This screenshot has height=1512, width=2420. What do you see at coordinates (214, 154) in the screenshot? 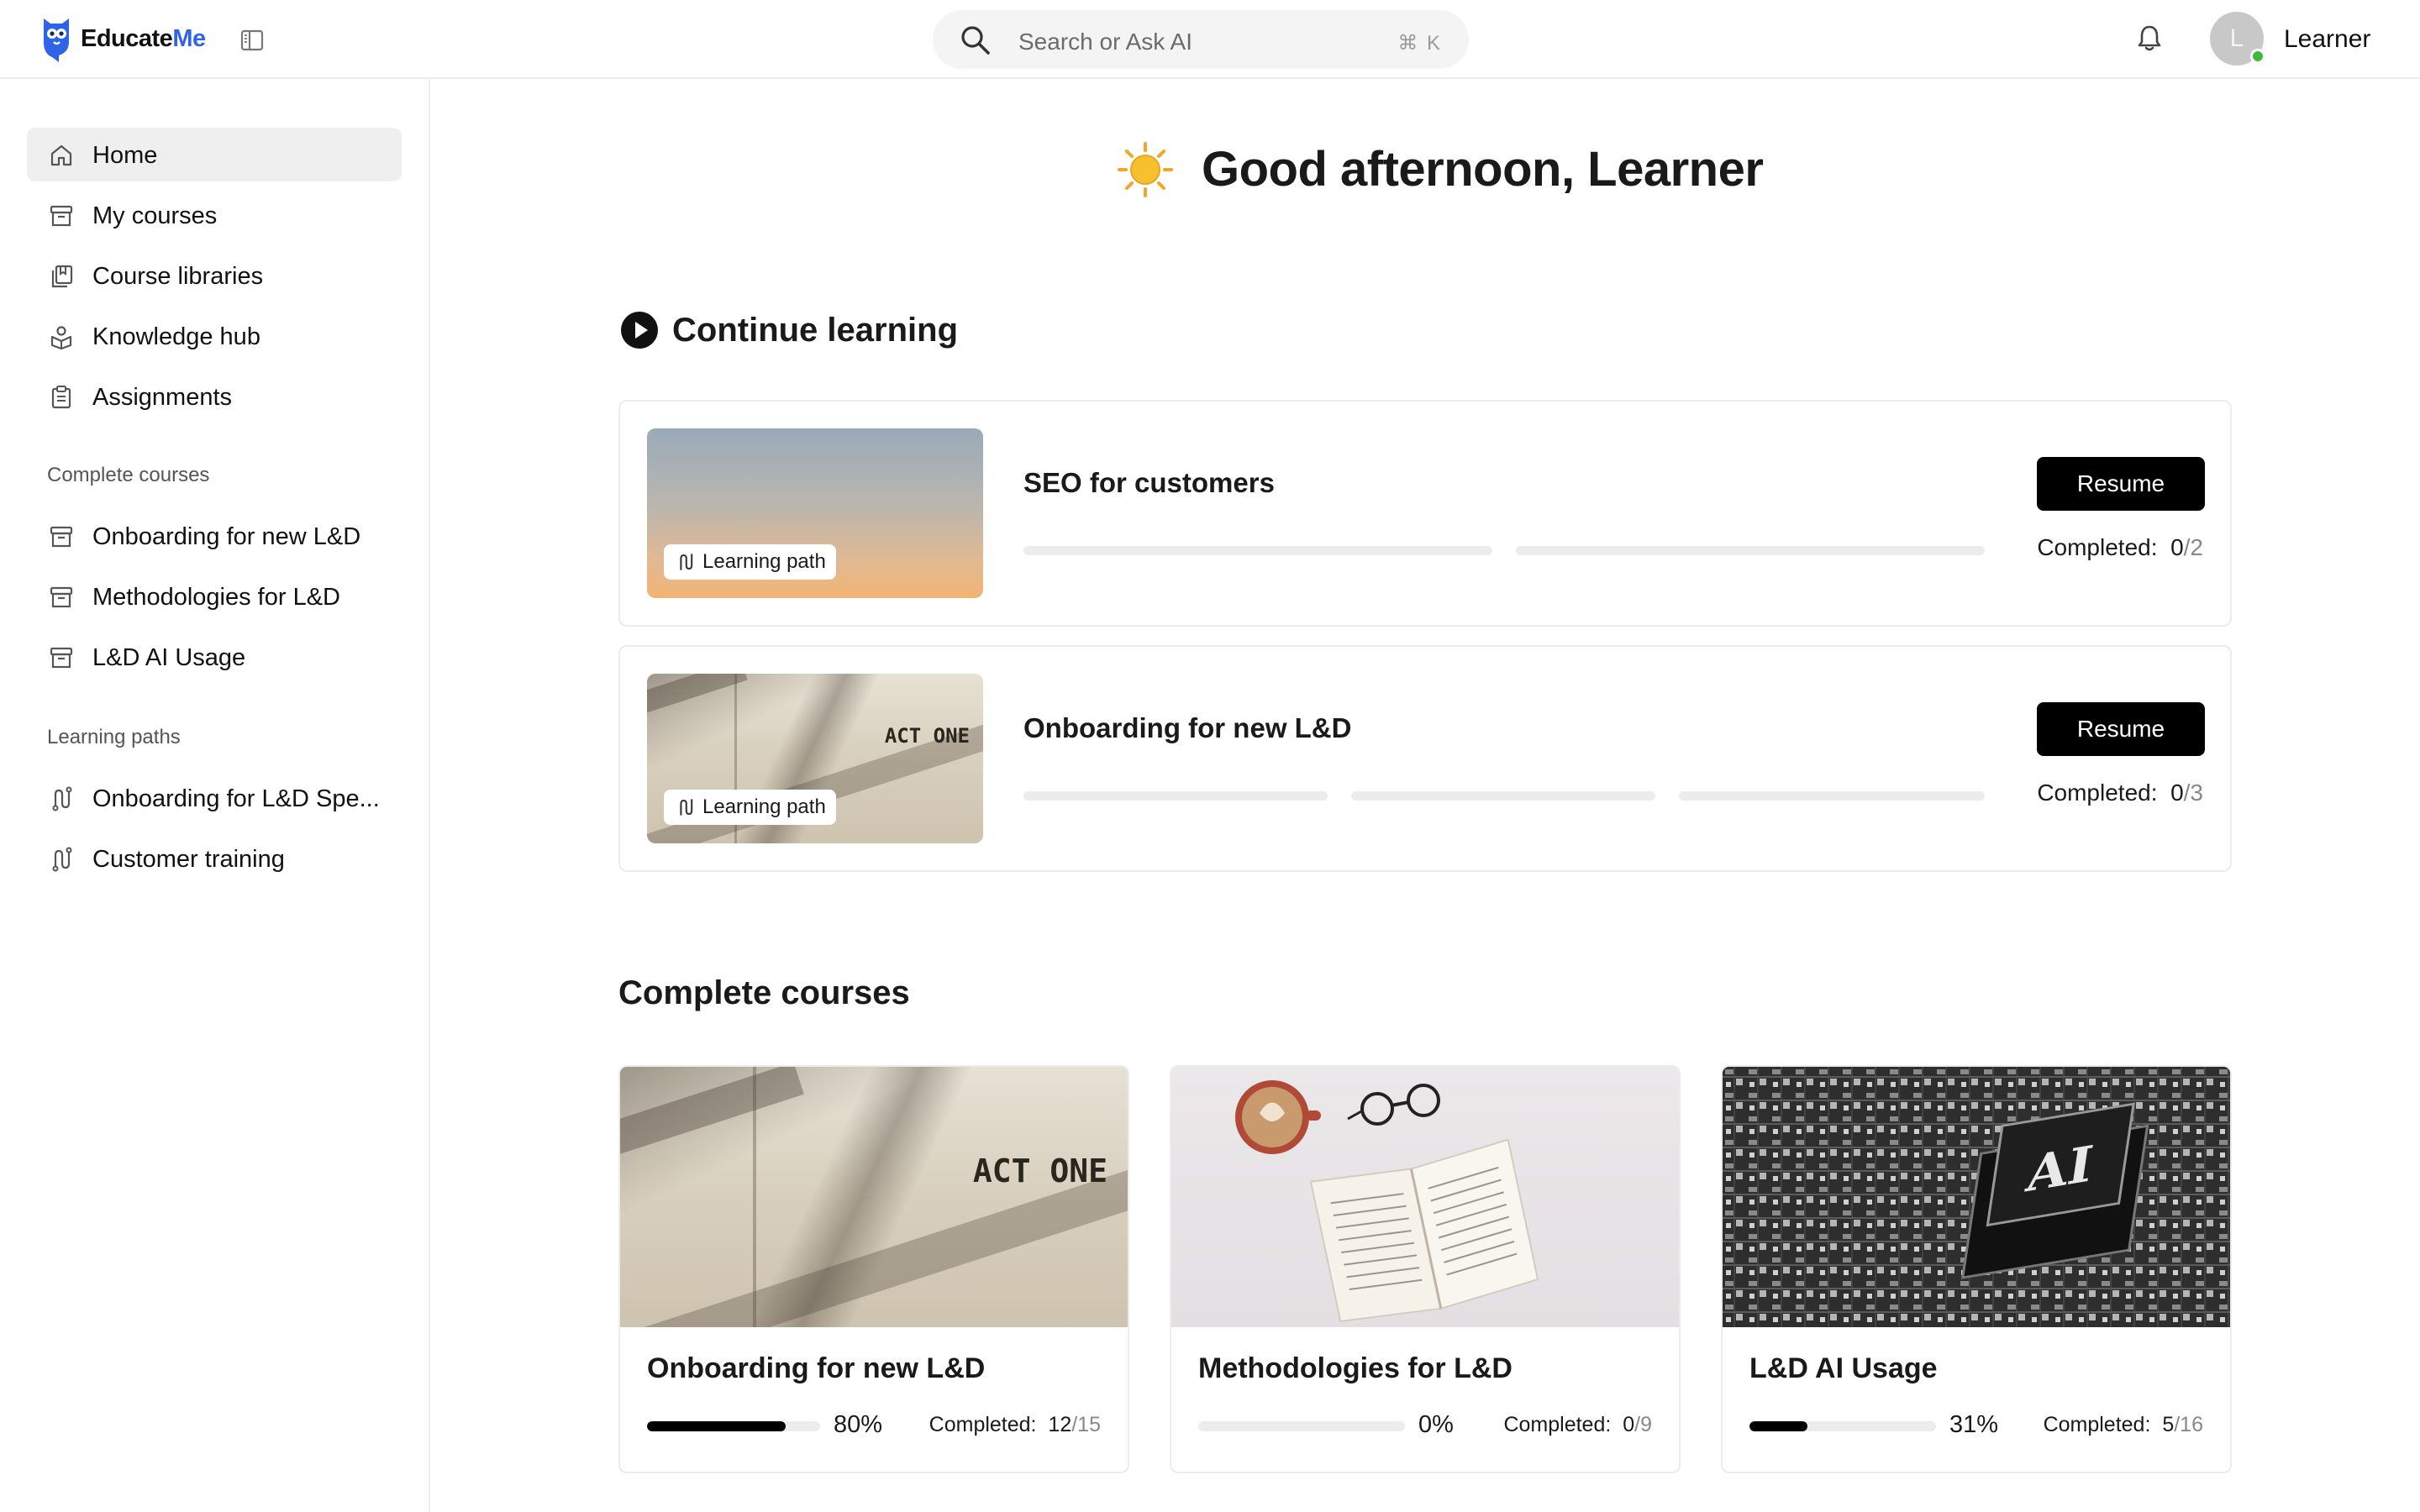
I see `sidebar-item-home: Home` at bounding box center [214, 154].